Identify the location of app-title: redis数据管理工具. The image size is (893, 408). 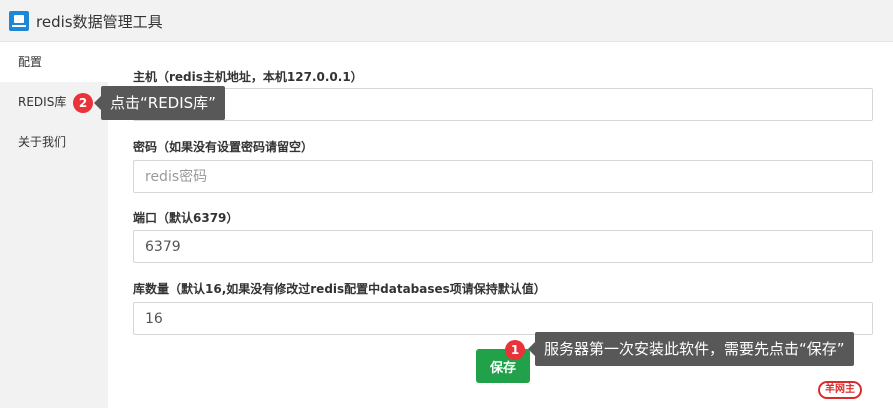
(99, 22).